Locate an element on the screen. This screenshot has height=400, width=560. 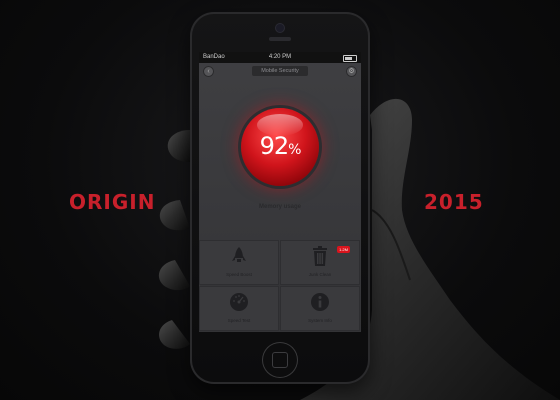
home-icon is located at coordinates (280, 360).